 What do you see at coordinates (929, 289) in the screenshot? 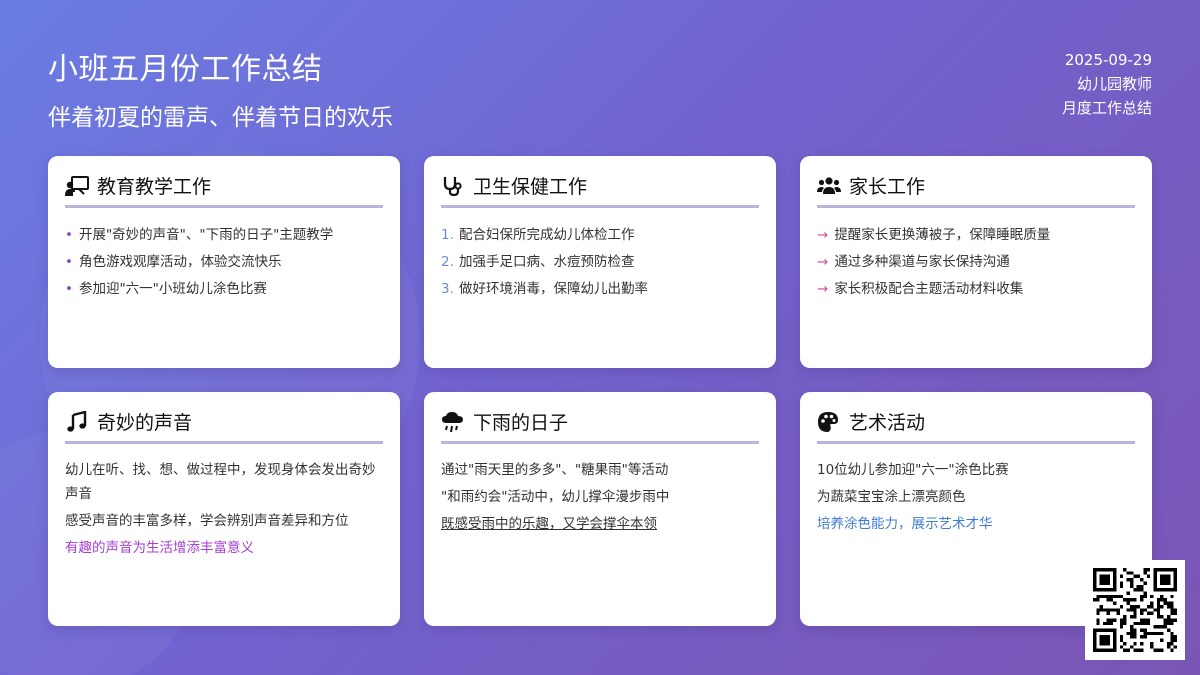
I see `list-item-text: 家长积极配合主题活动材料收集` at bounding box center [929, 289].